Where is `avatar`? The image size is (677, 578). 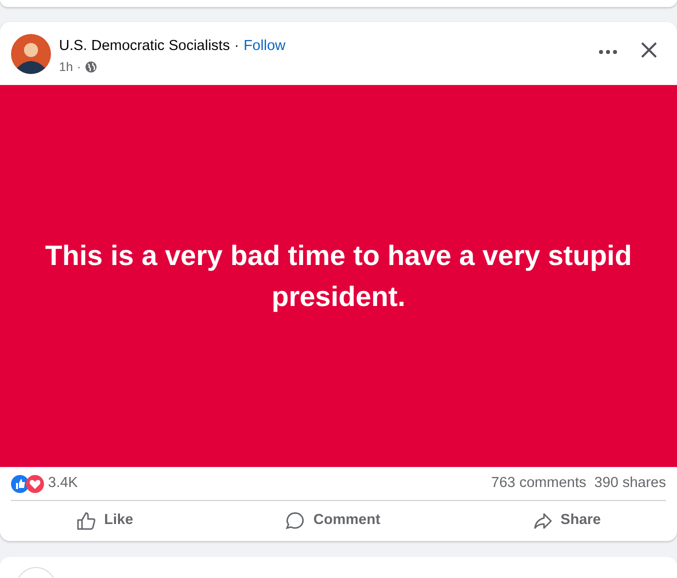 avatar is located at coordinates (31, 54).